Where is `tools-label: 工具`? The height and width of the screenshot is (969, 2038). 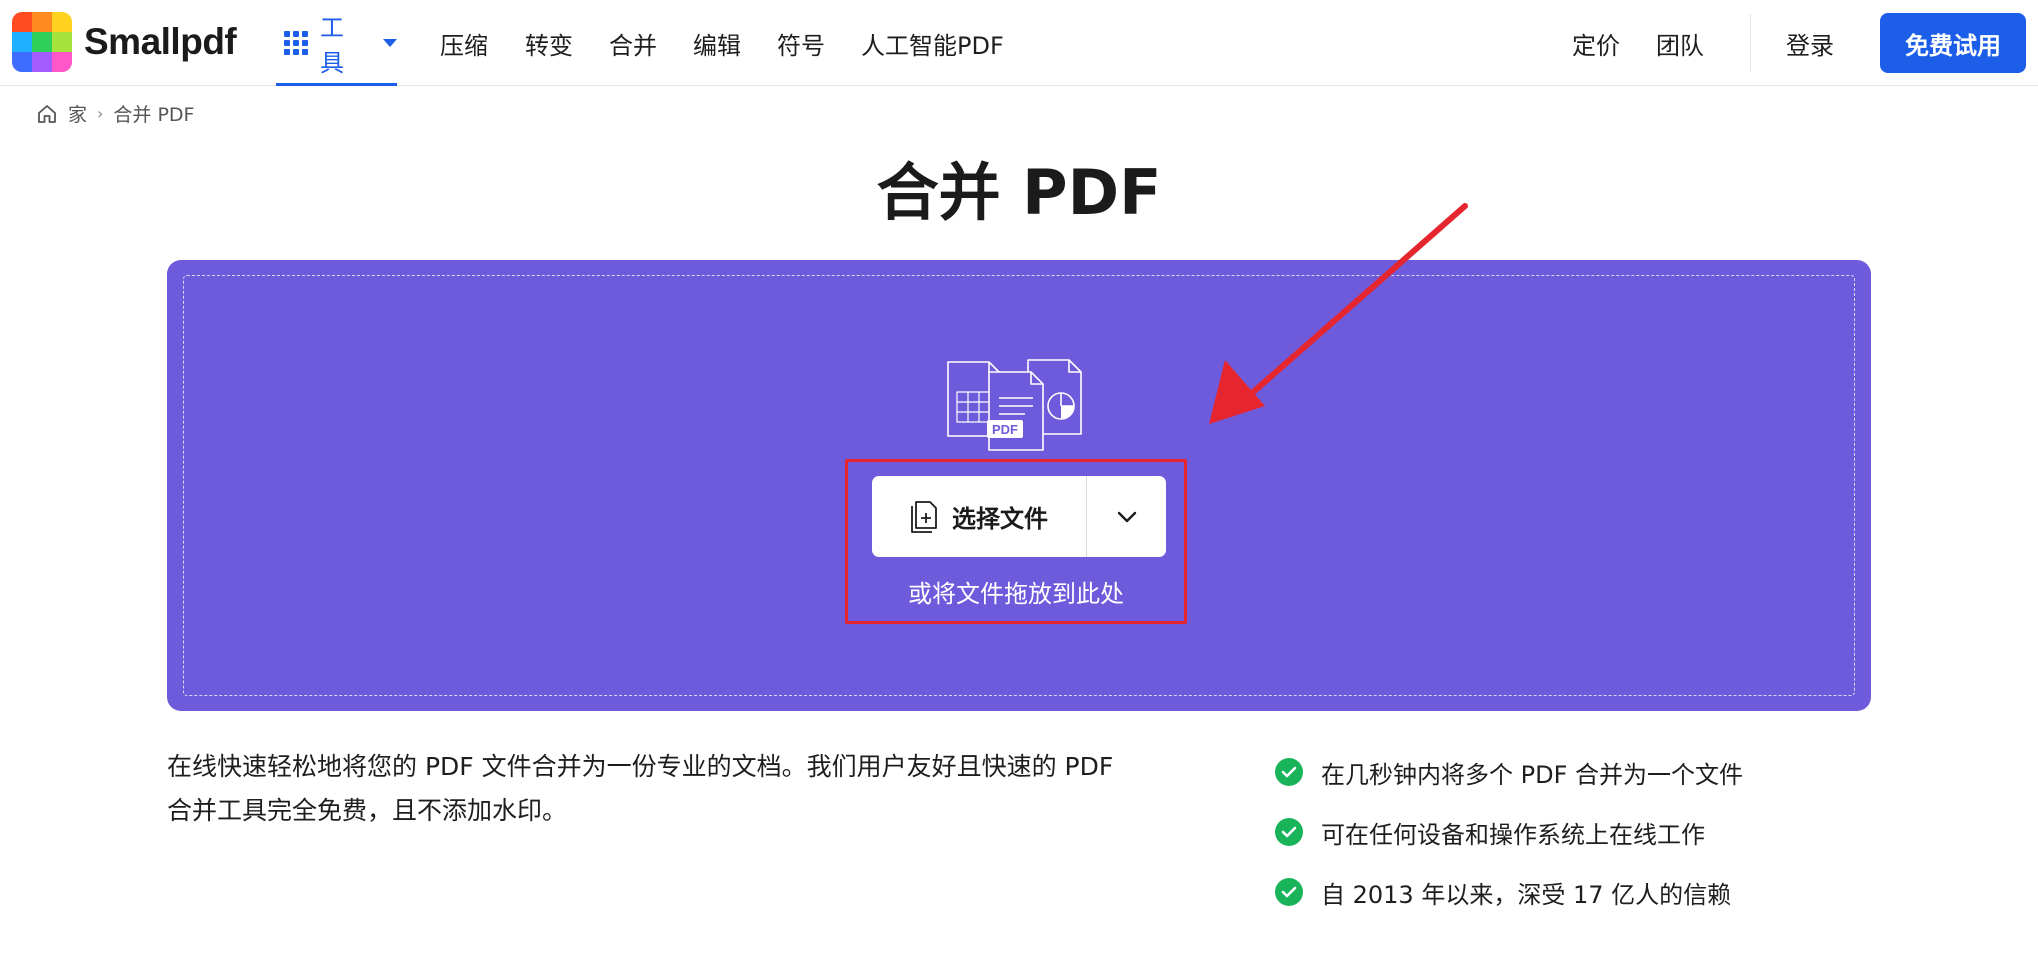 tools-label: 工具 is located at coordinates (332, 45).